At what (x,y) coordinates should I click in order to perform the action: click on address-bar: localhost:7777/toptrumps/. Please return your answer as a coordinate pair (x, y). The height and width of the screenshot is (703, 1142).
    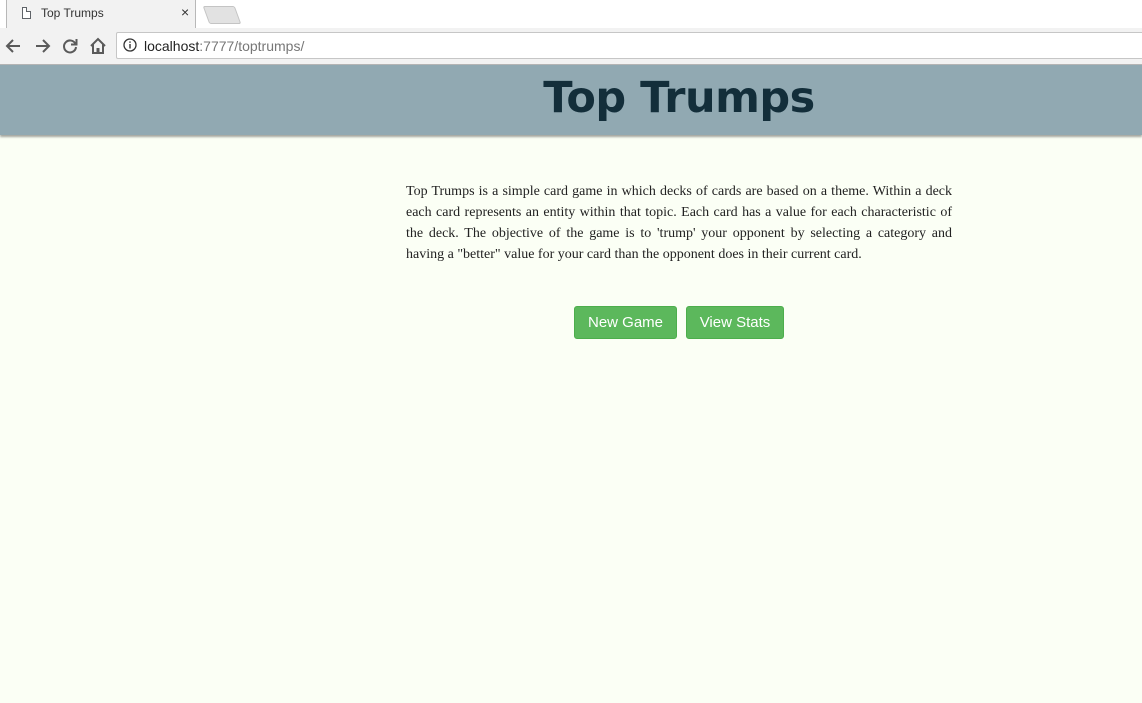
    Looking at the image, I should click on (629, 45).